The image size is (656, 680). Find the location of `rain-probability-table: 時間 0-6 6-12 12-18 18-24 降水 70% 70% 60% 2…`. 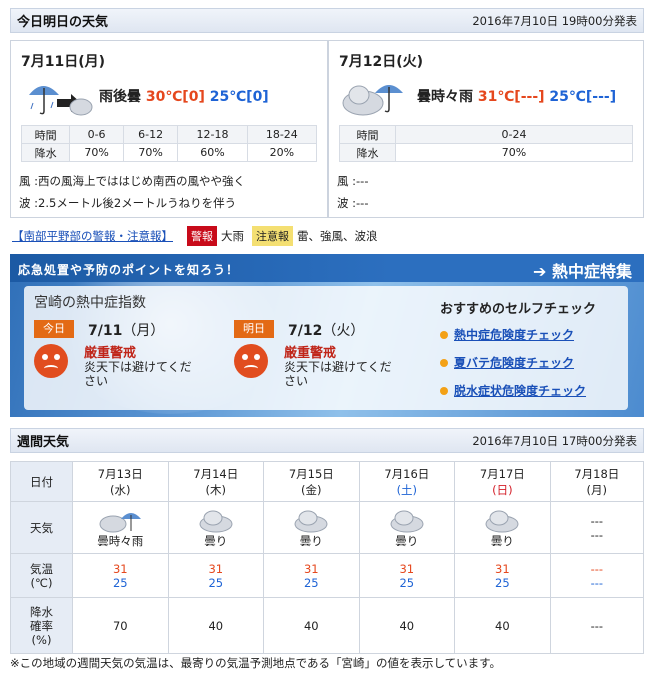

rain-probability-table: 時間 0-6 6-12 12-18 18-24 降水 70% 70% 60% 2… is located at coordinates (169, 143).